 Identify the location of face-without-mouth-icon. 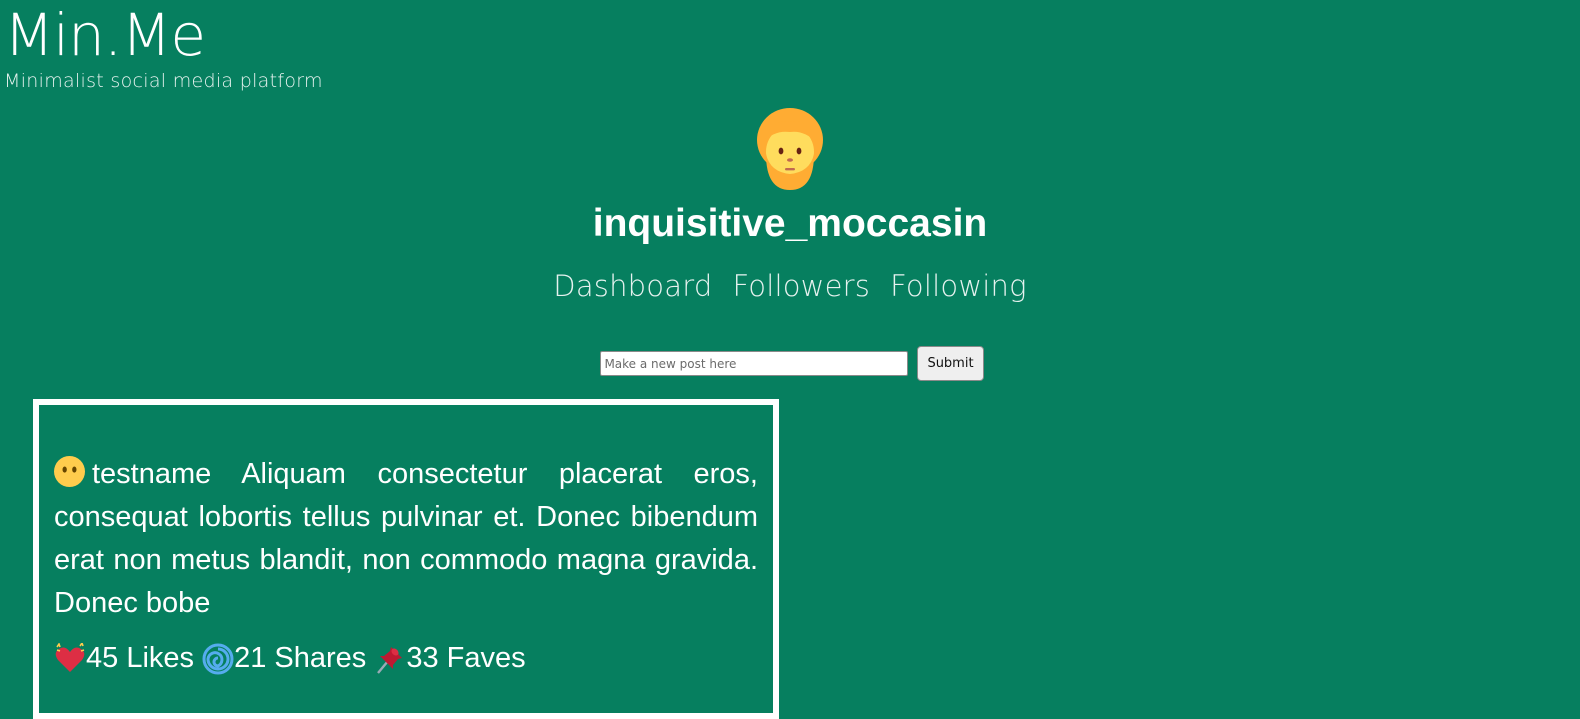
(69, 471).